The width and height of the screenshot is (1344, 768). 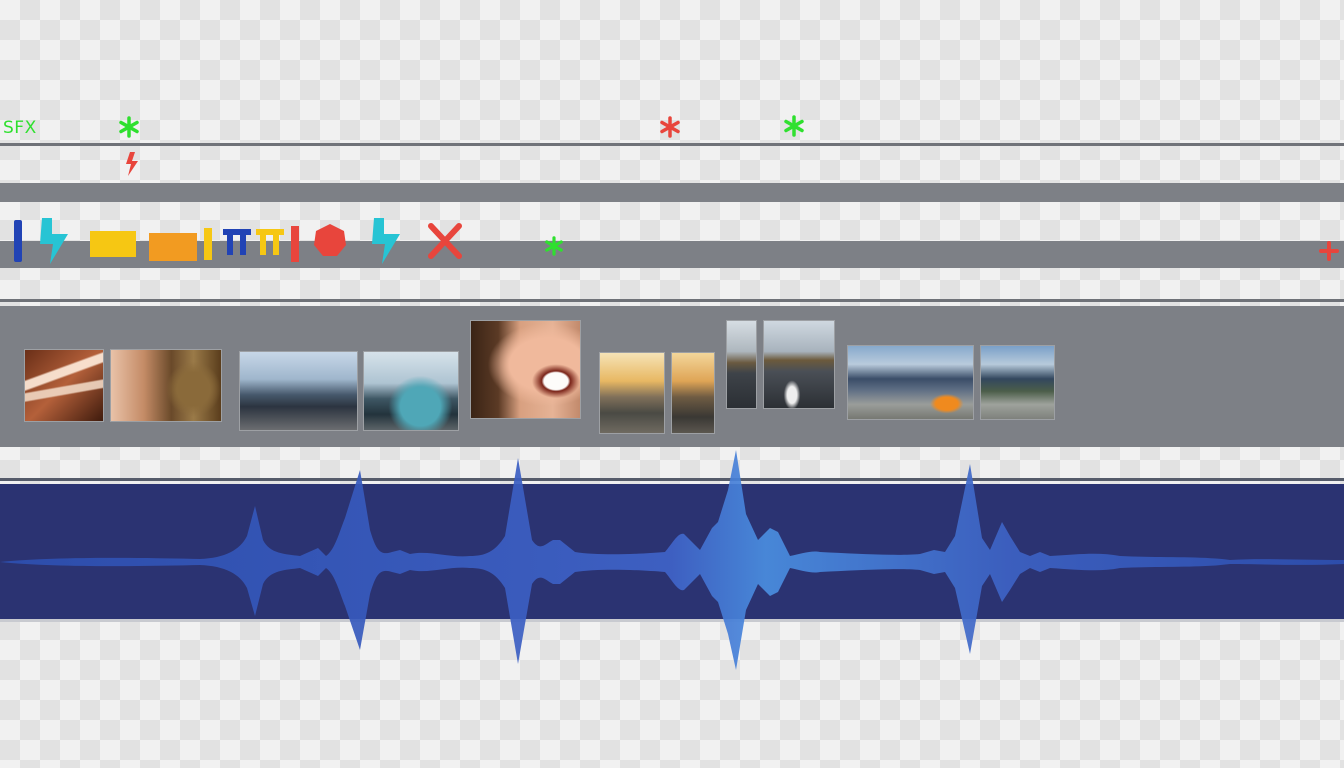 What do you see at coordinates (298, 391) in the screenshot?
I see `speeding-car-clip` at bounding box center [298, 391].